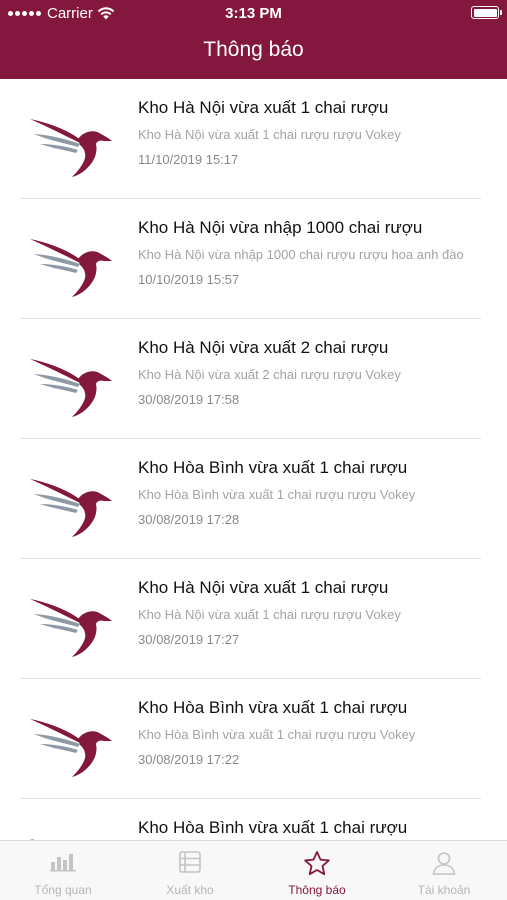 This screenshot has height=900, width=507. Describe the element at coordinates (188, 159) in the screenshot. I see `notification-date: 11/10/2019 15:17` at that location.